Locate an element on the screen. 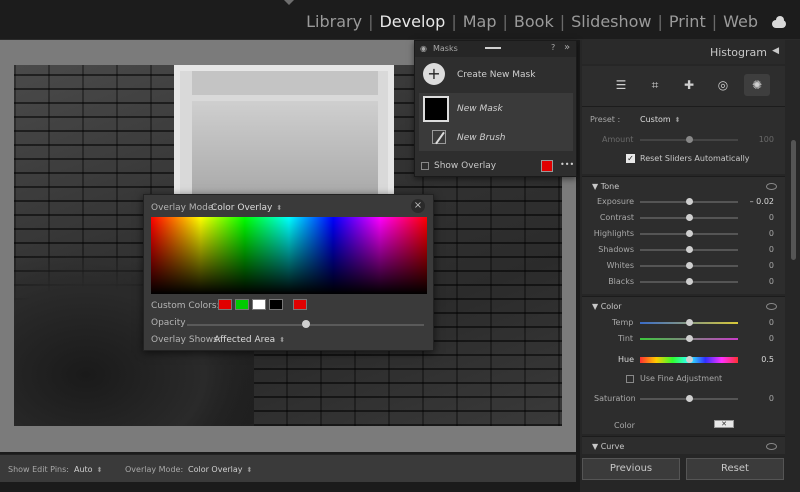  tone-slider-label: Blacks is located at coordinates (621, 281).